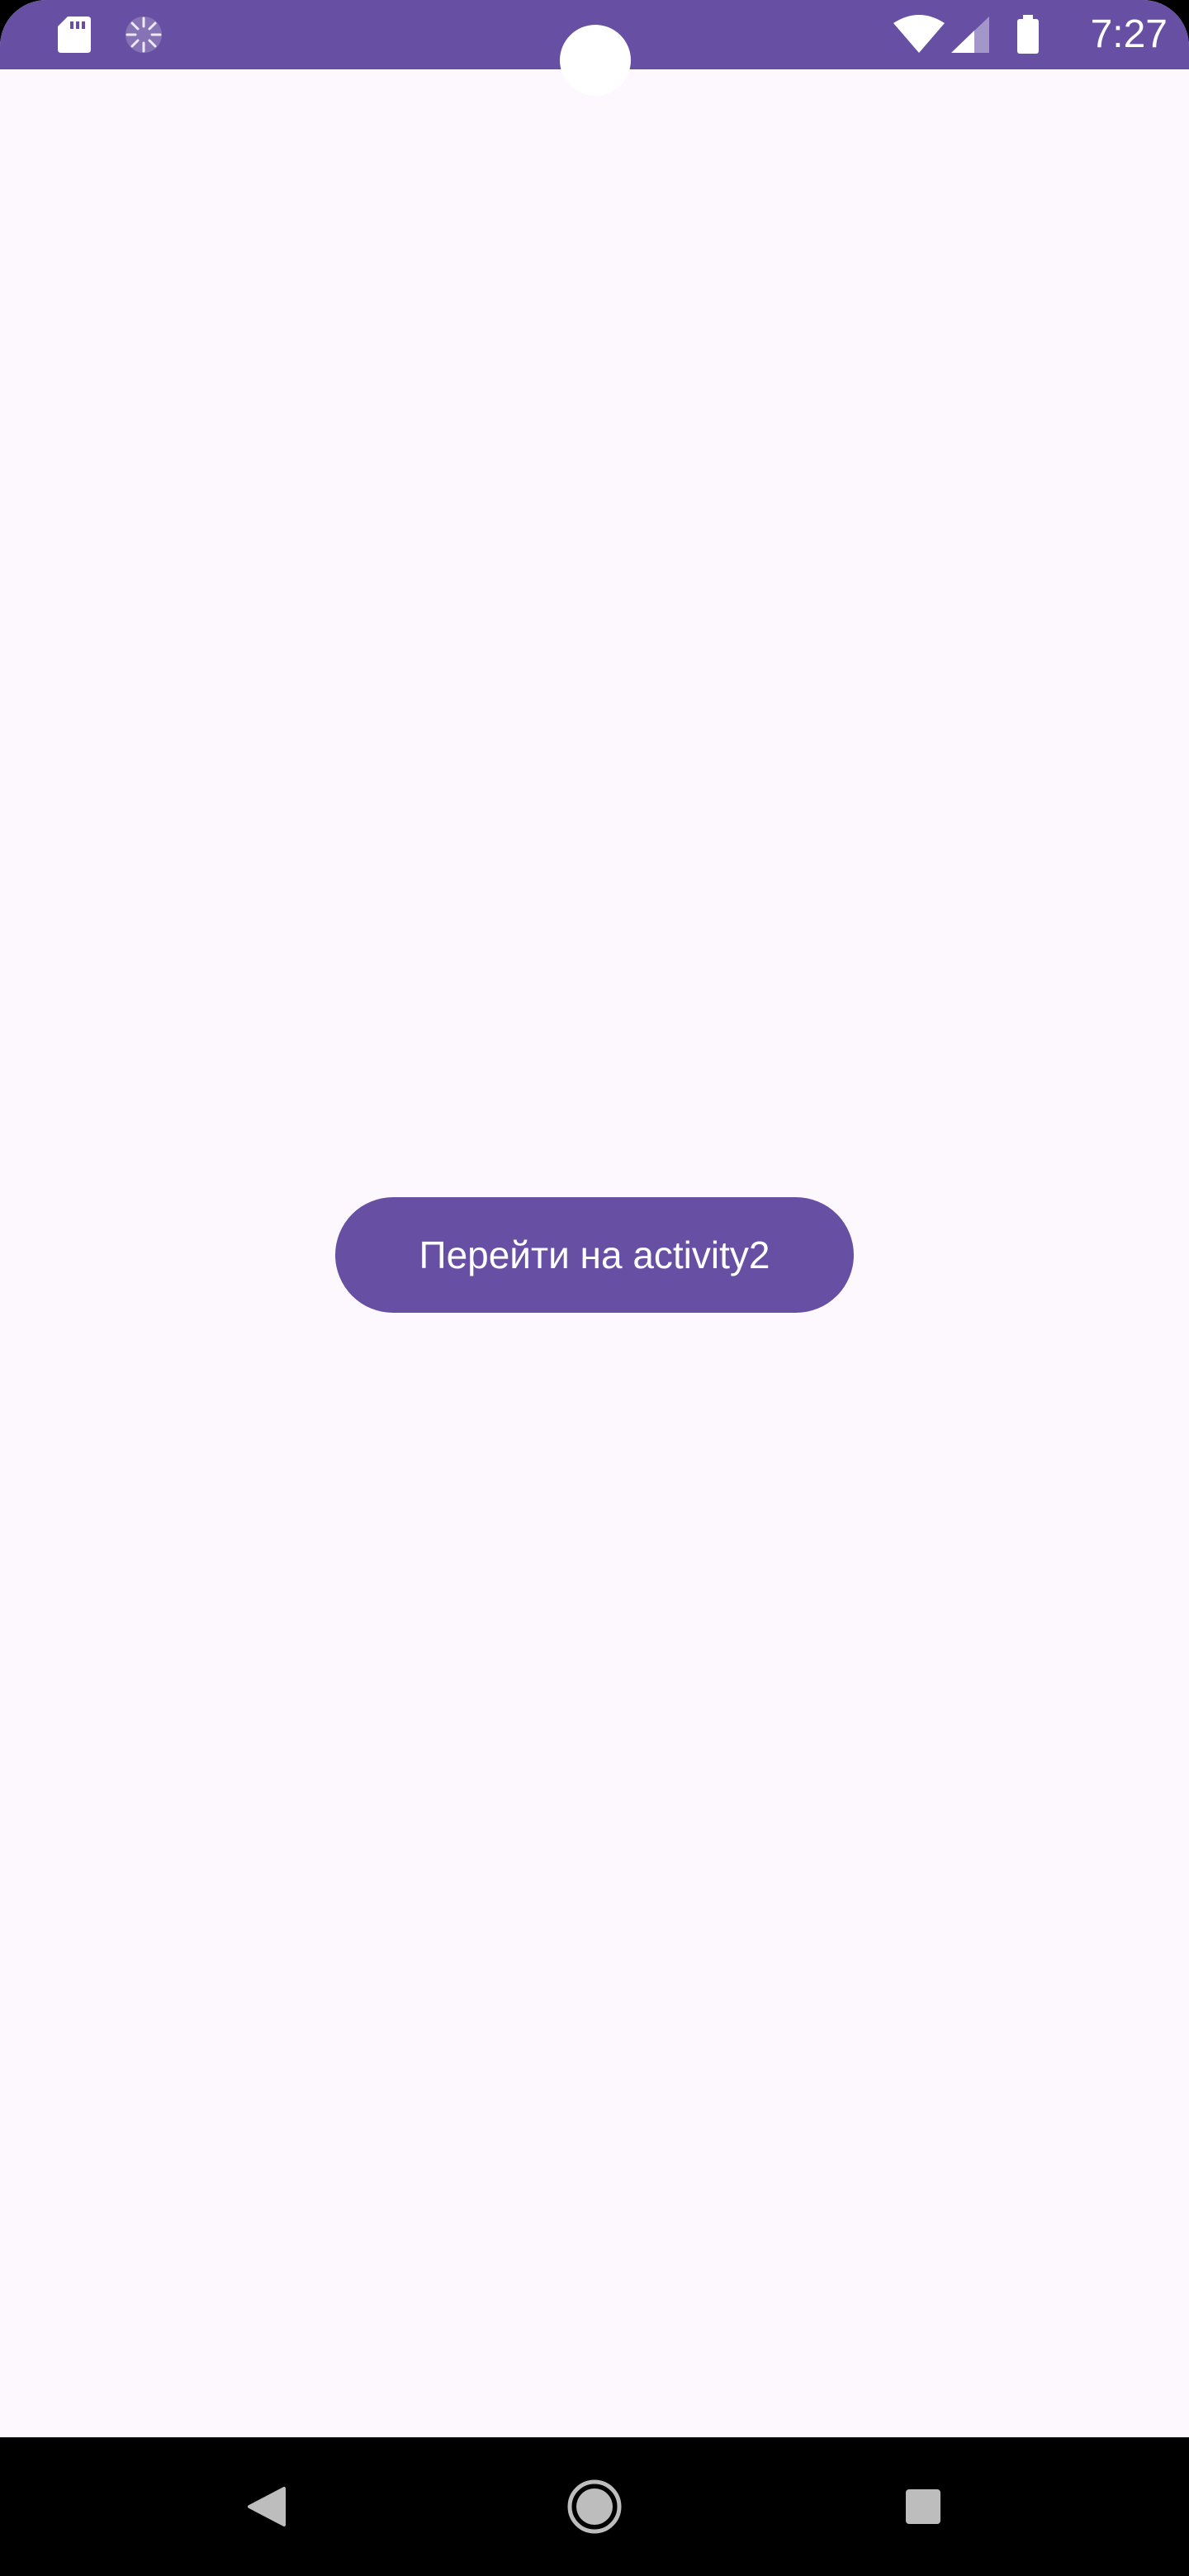 This screenshot has height=2576, width=1189. Describe the element at coordinates (923, 2506) in the screenshot. I see `recents-icon` at that location.